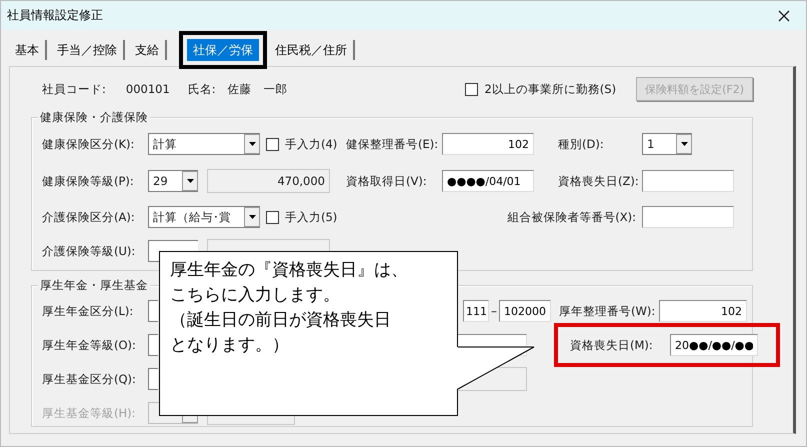  What do you see at coordinates (173, 181) in the screenshot?
I see `dropdown: 29` at bounding box center [173, 181].